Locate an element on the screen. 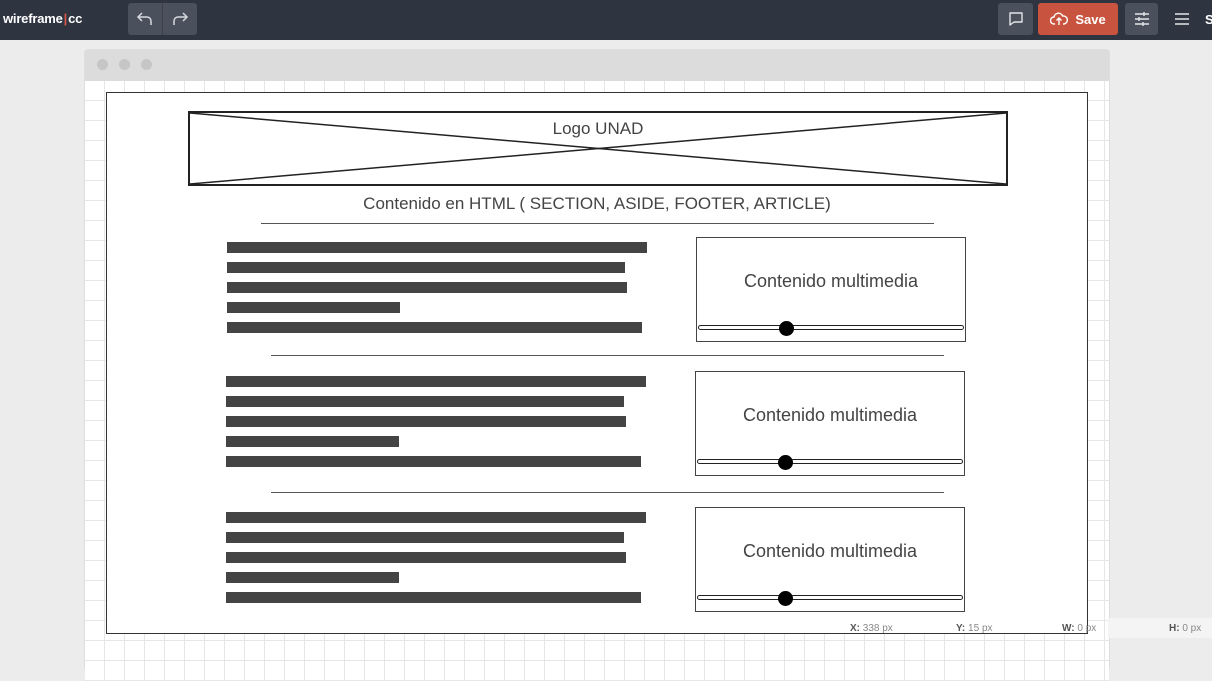 Image resolution: width=1212 pixels, height=681 pixels. undo-redo-group is located at coordinates (162, 19).